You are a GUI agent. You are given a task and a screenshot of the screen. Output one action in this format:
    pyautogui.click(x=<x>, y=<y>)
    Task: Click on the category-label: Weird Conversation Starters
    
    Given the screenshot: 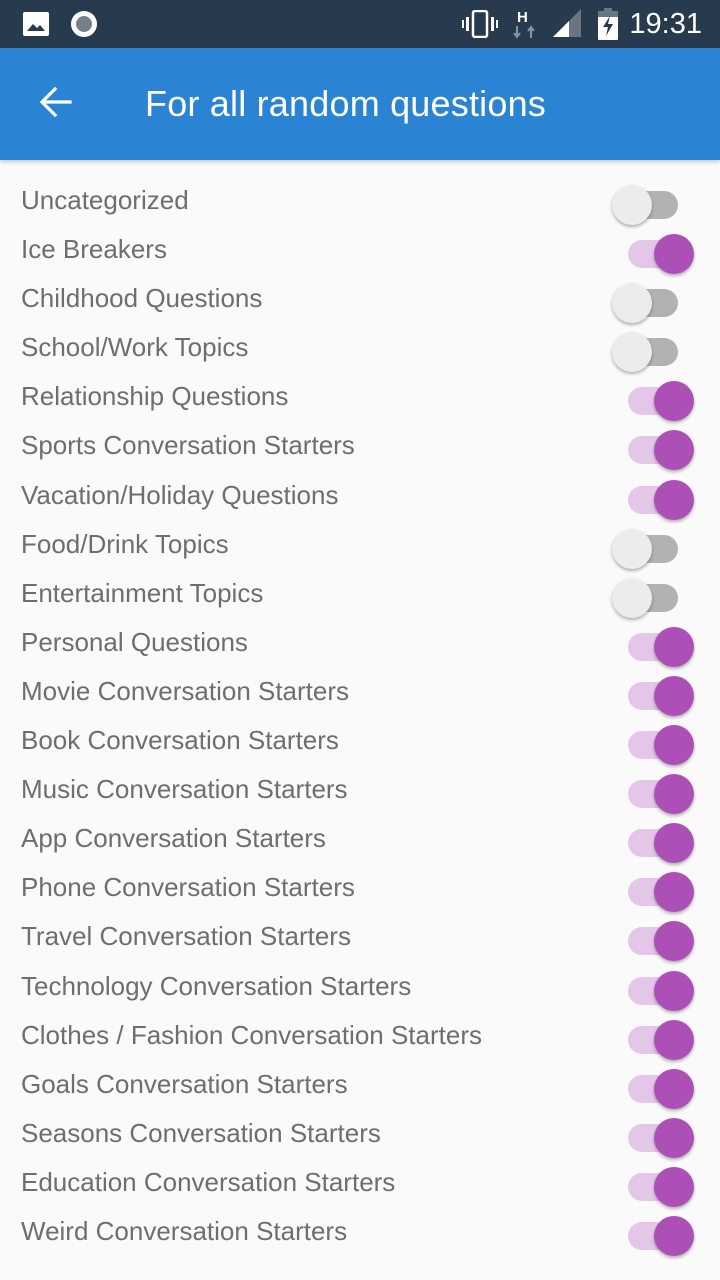 What is the action you would take?
    pyautogui.click(x=184, y=1230)
    